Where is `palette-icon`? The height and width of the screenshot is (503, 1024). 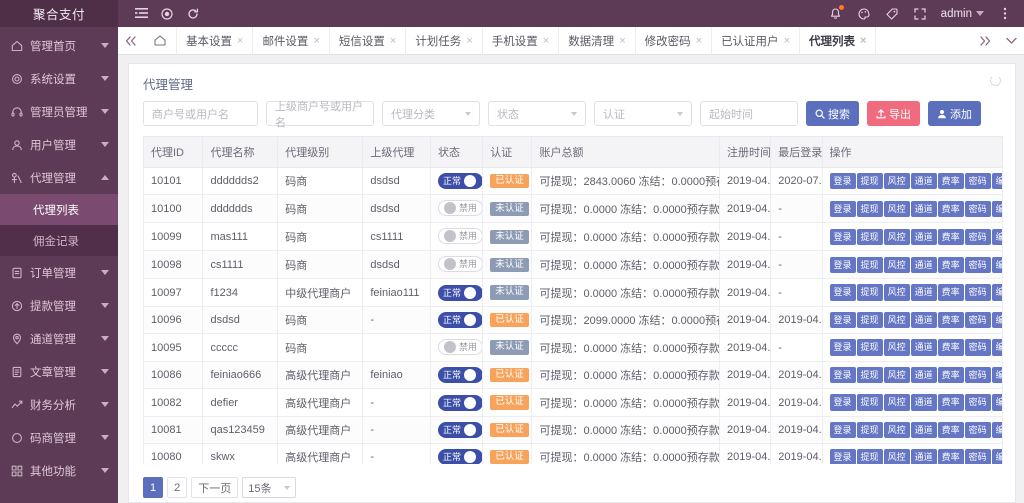
palette-icon is located at coordinates (864, 13).